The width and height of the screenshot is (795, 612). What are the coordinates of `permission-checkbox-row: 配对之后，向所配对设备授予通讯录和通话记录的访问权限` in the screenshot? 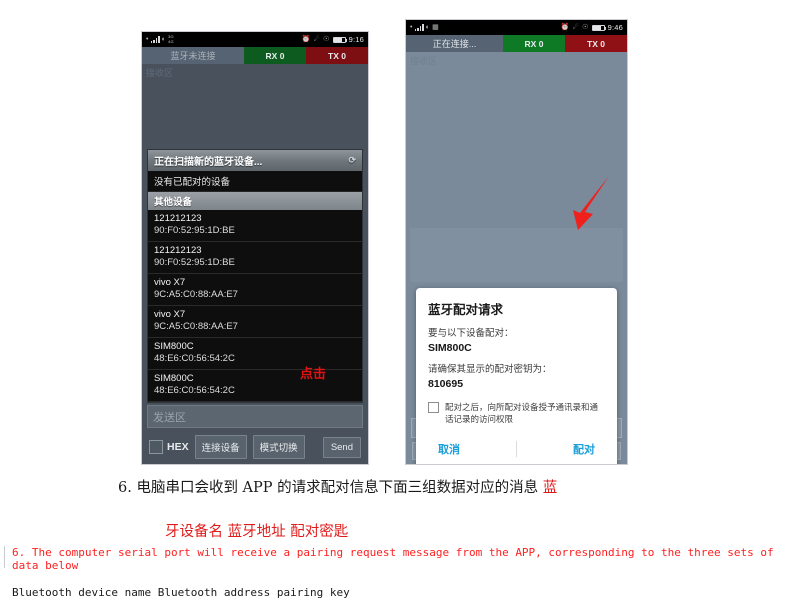 It's located at (516, 413).